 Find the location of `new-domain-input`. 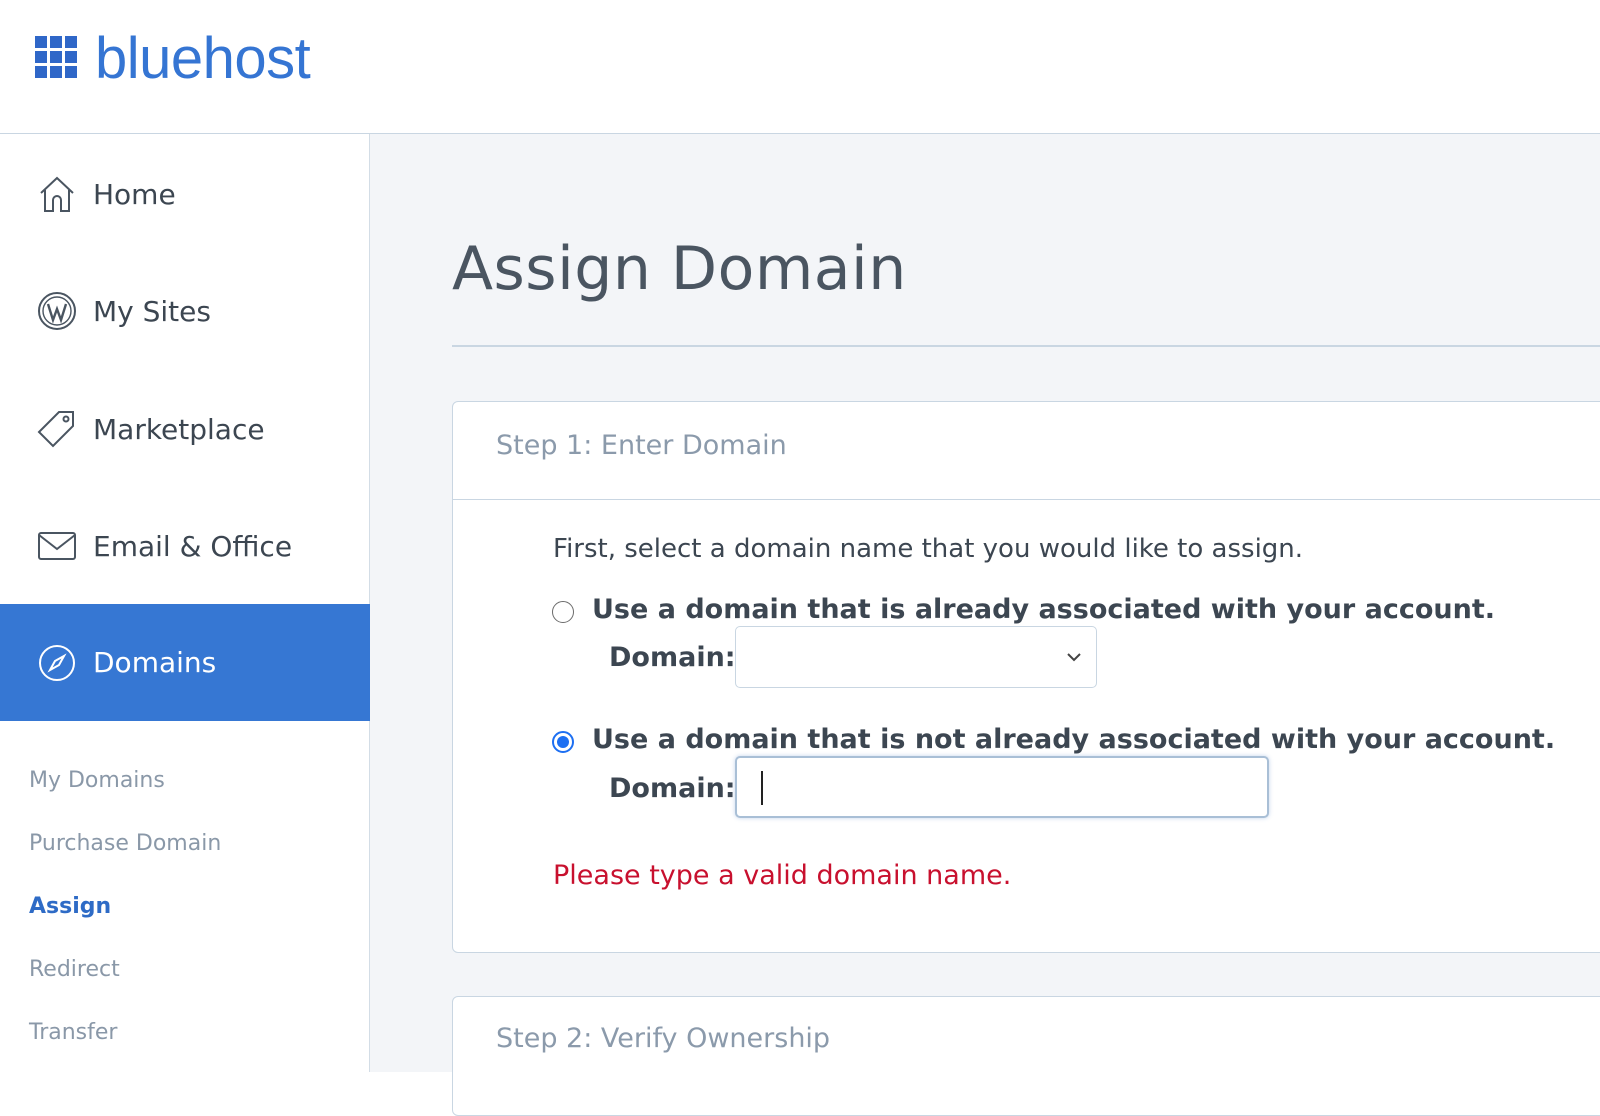

new-domain-input is located at coordinates (1002, 787).